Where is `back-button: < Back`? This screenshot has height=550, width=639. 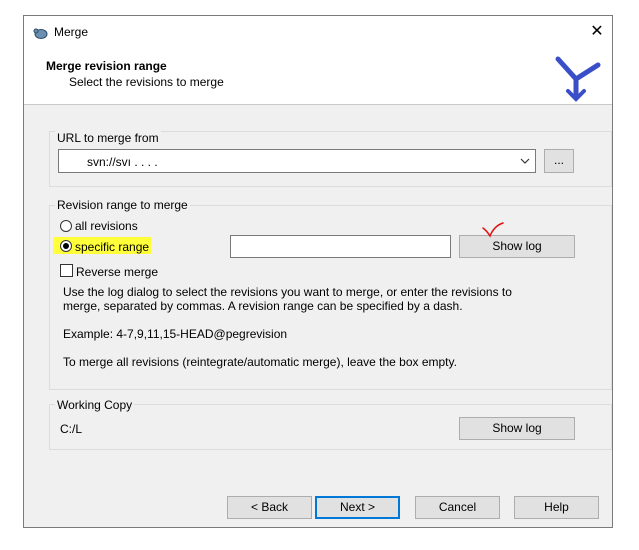 back-button: < Back is located at coordinates (269, 507).